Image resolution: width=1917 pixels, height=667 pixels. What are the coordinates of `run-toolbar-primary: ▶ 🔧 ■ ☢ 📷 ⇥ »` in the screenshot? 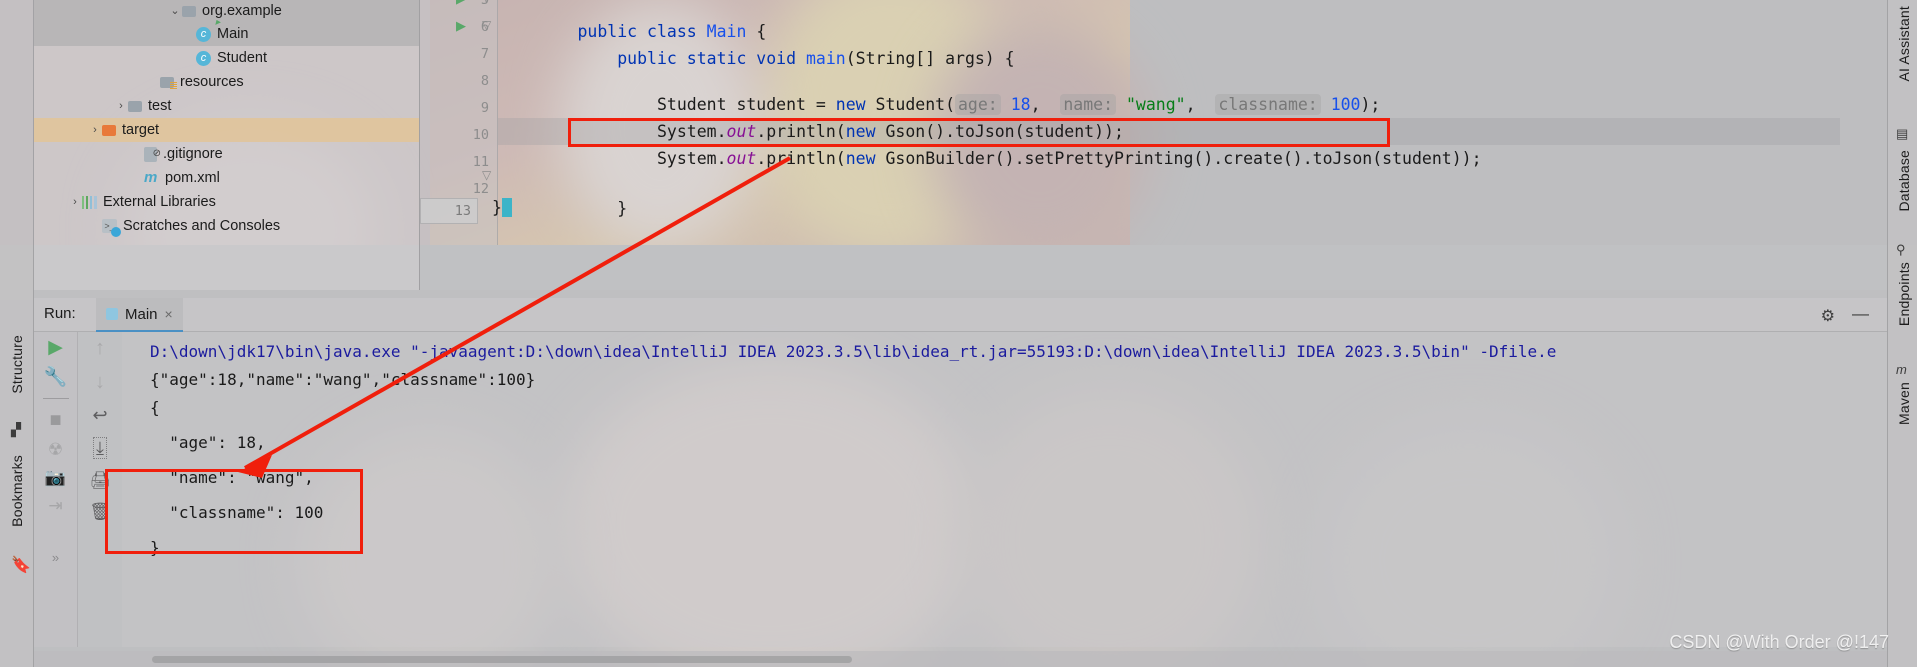 It's located at (56, 489).